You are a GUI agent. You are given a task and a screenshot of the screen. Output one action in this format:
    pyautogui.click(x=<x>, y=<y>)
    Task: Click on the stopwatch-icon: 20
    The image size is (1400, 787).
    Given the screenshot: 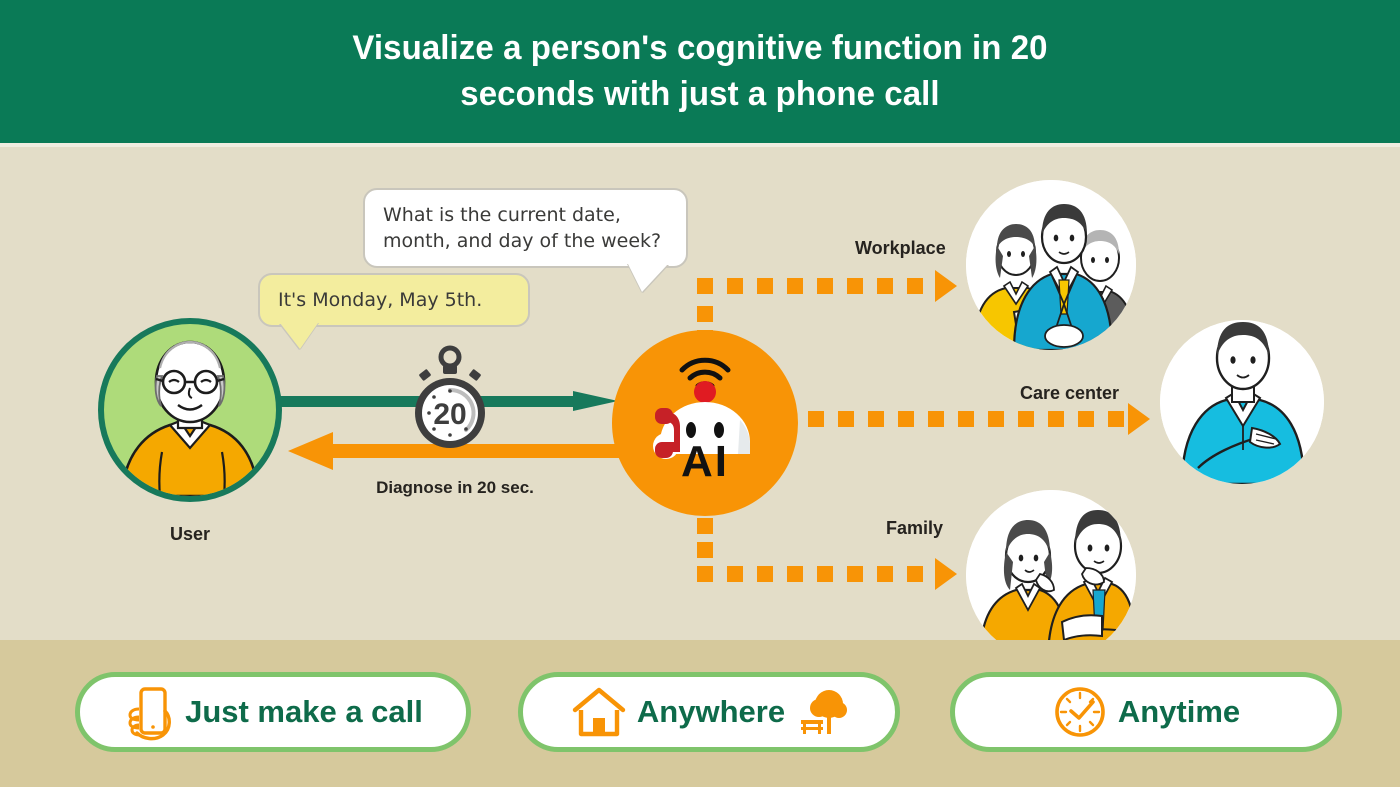 What is the action you would take?
    pyautogui.click(x=450, y=396)
    